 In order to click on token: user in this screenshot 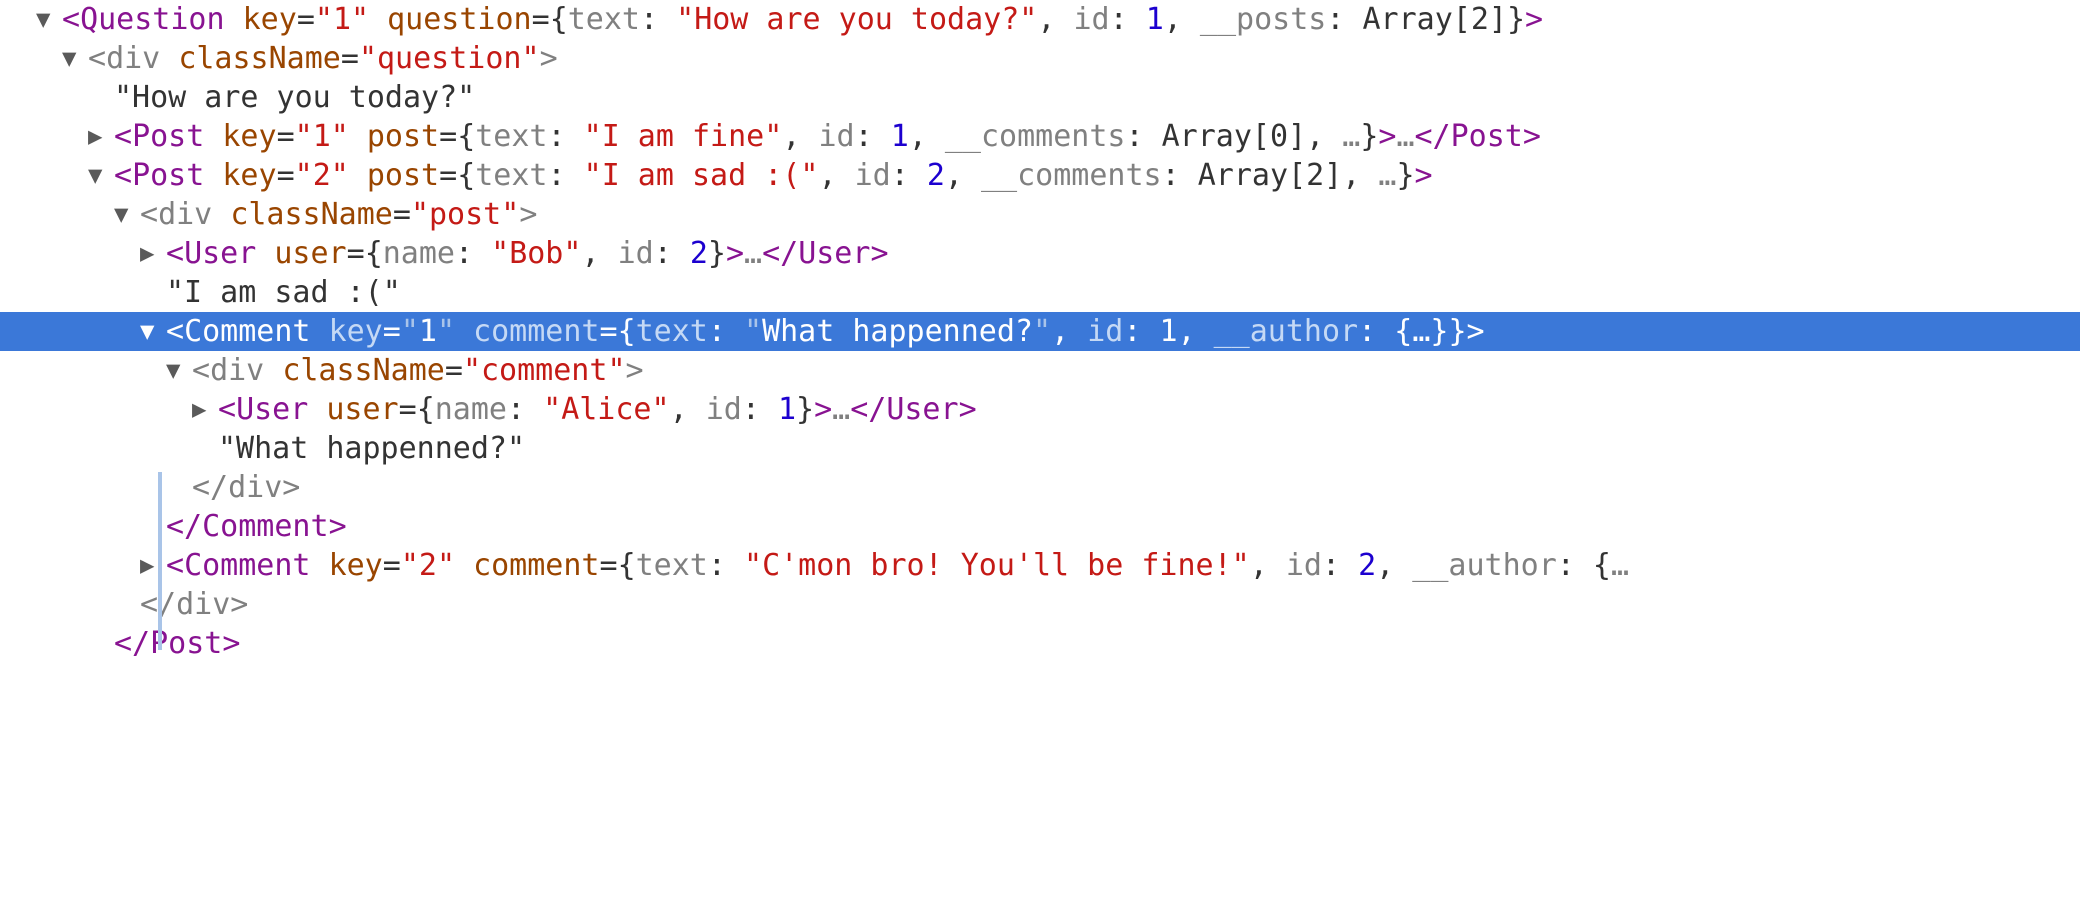, I will do `click(310, 253)`.